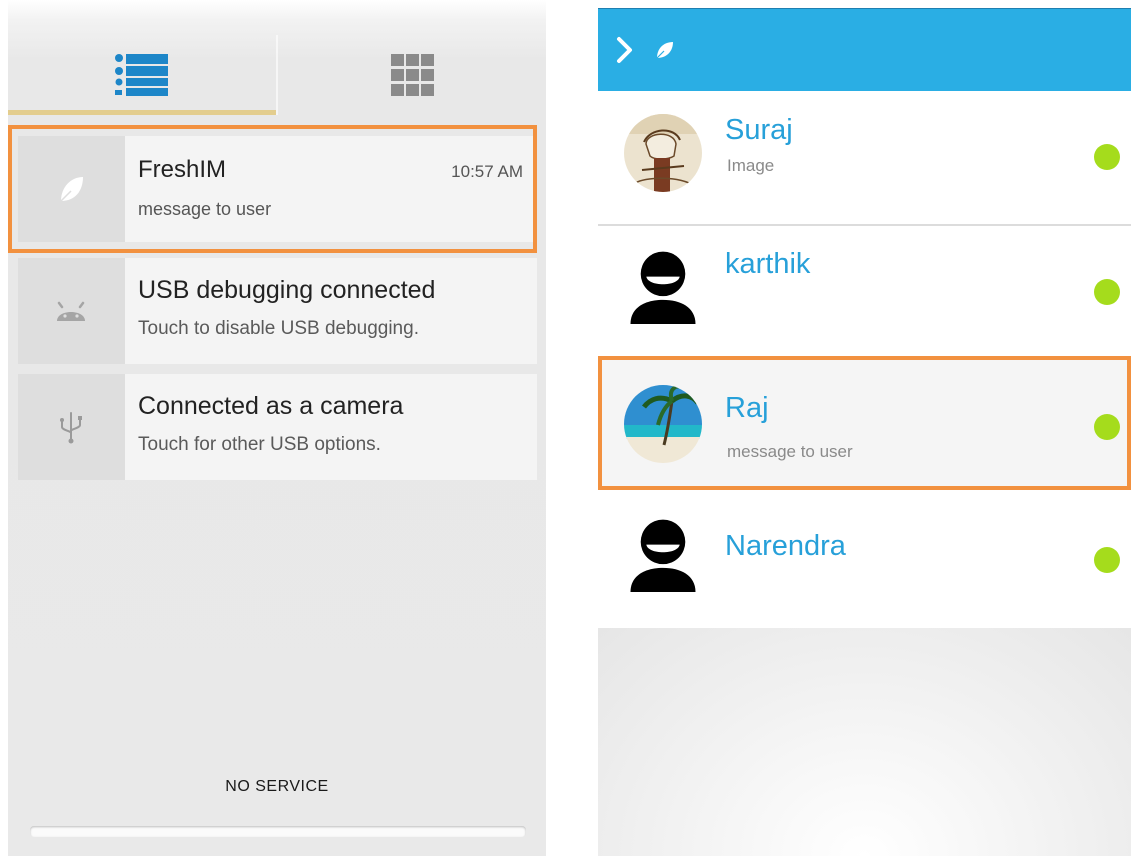  Describe the element at coordinates (205, 209) in the screenshot. I see `notification-text: message to user` at that location.